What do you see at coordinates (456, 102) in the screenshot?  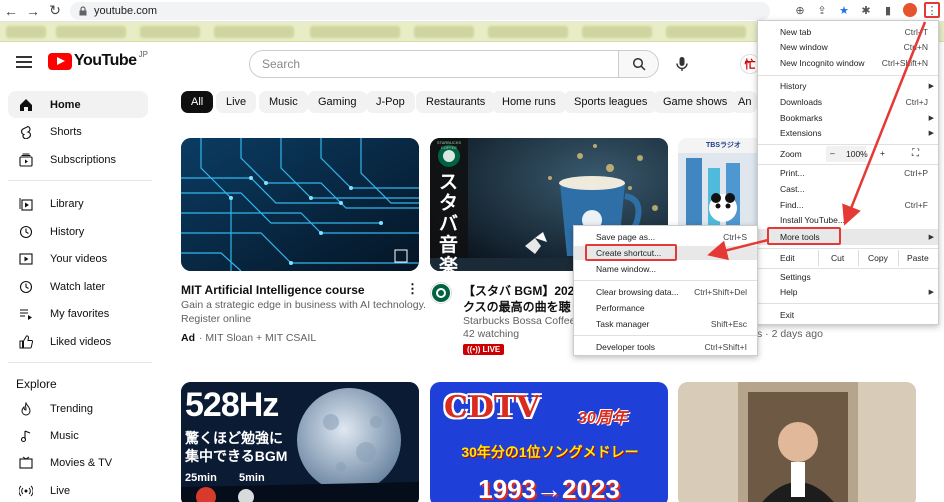 I see `chip-restaurants: Restaurants` at bounding box center [456, 102].